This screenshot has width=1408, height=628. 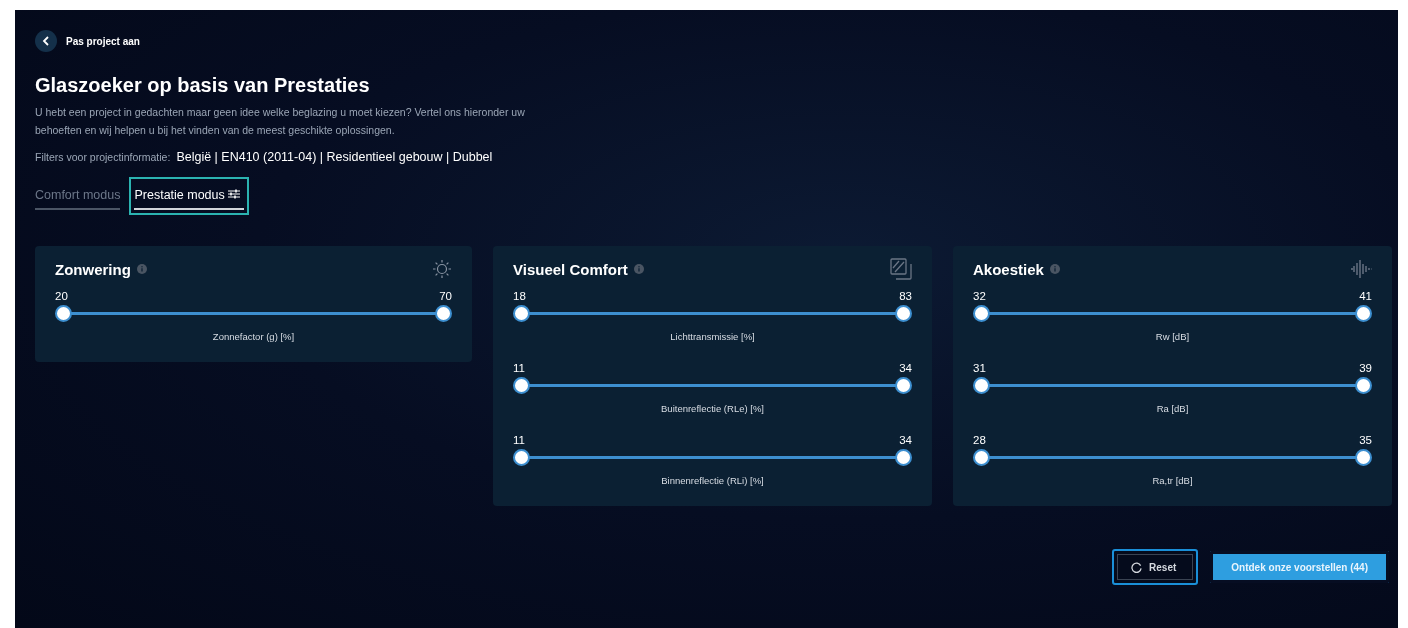 I want to click on range-min-value: 32, so click(x=979, y=296).